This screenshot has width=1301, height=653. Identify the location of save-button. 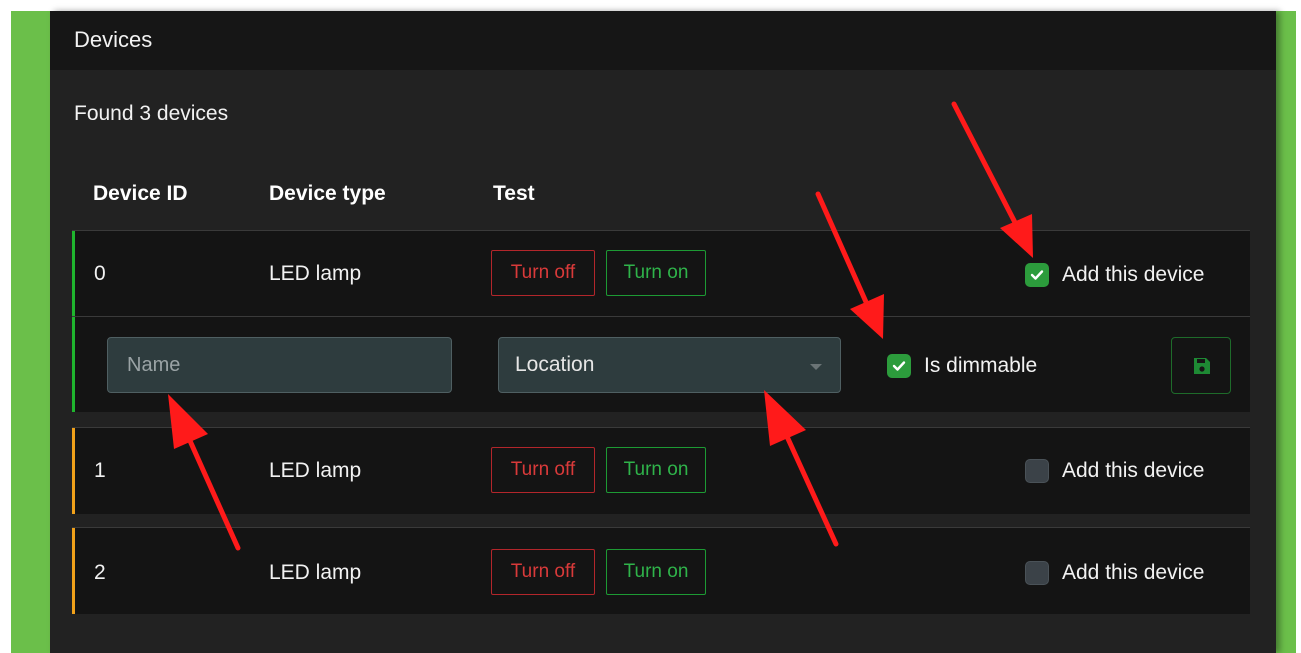
(1201, 365).